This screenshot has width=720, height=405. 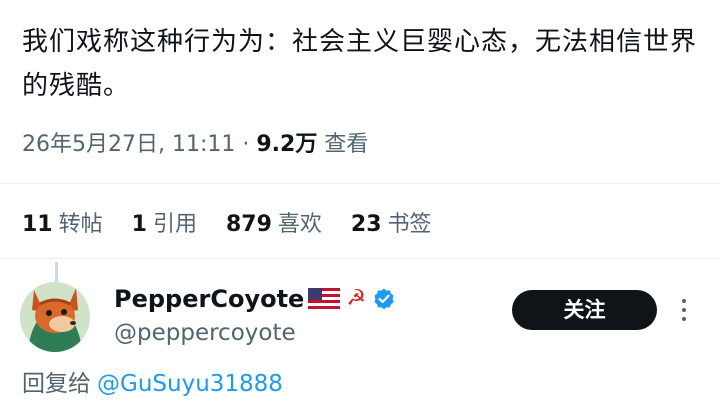 I want to click on tweet-meta: 26年5月27日, 11:11 · 9.2万 查看, so click(x=195, y=145).